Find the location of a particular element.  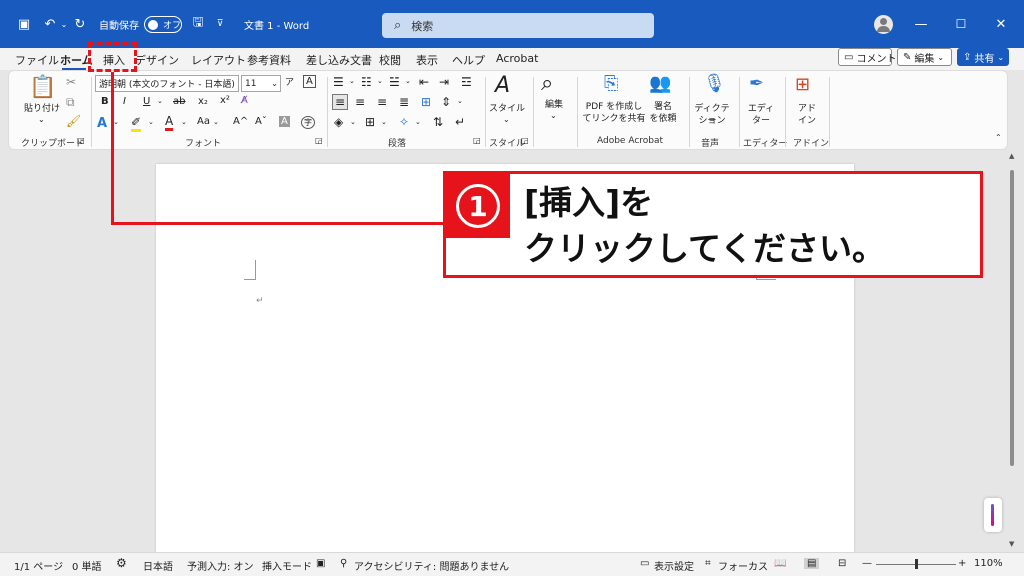

strikethrough-button: ab is located at coordinates (179, 101).